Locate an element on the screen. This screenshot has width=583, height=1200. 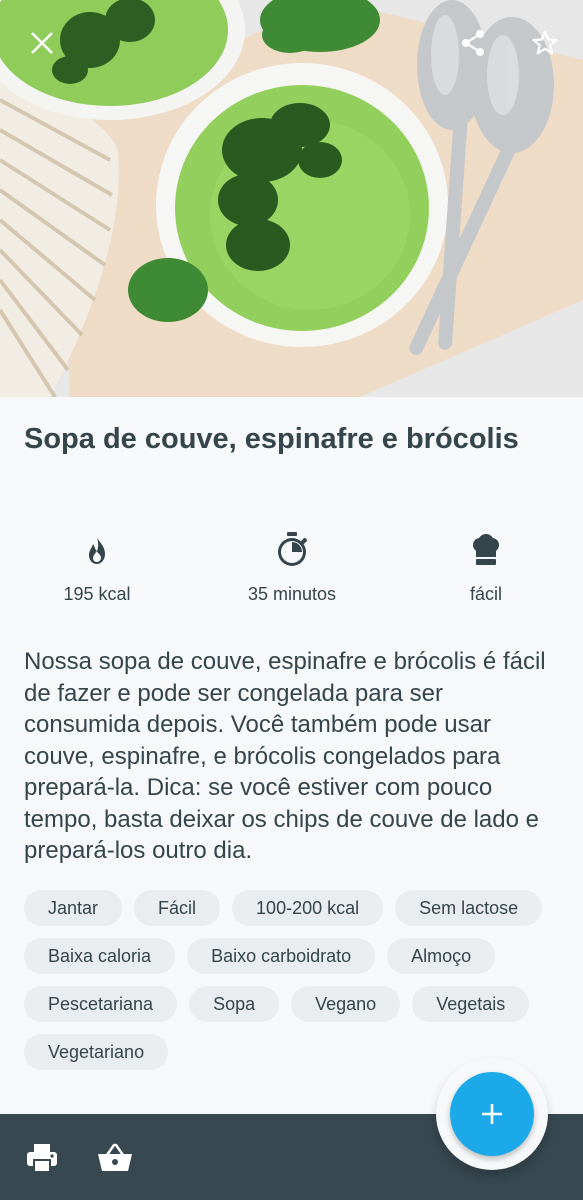
tag-chip: 100-200 kcal is located at coordinates (308, 908).